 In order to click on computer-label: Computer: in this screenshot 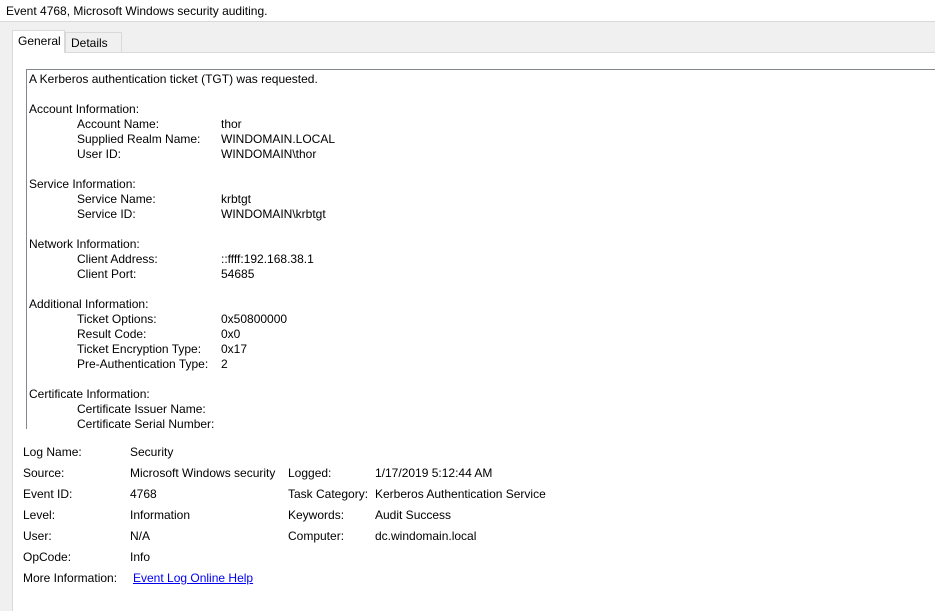, I will do `click(316, 536)`.